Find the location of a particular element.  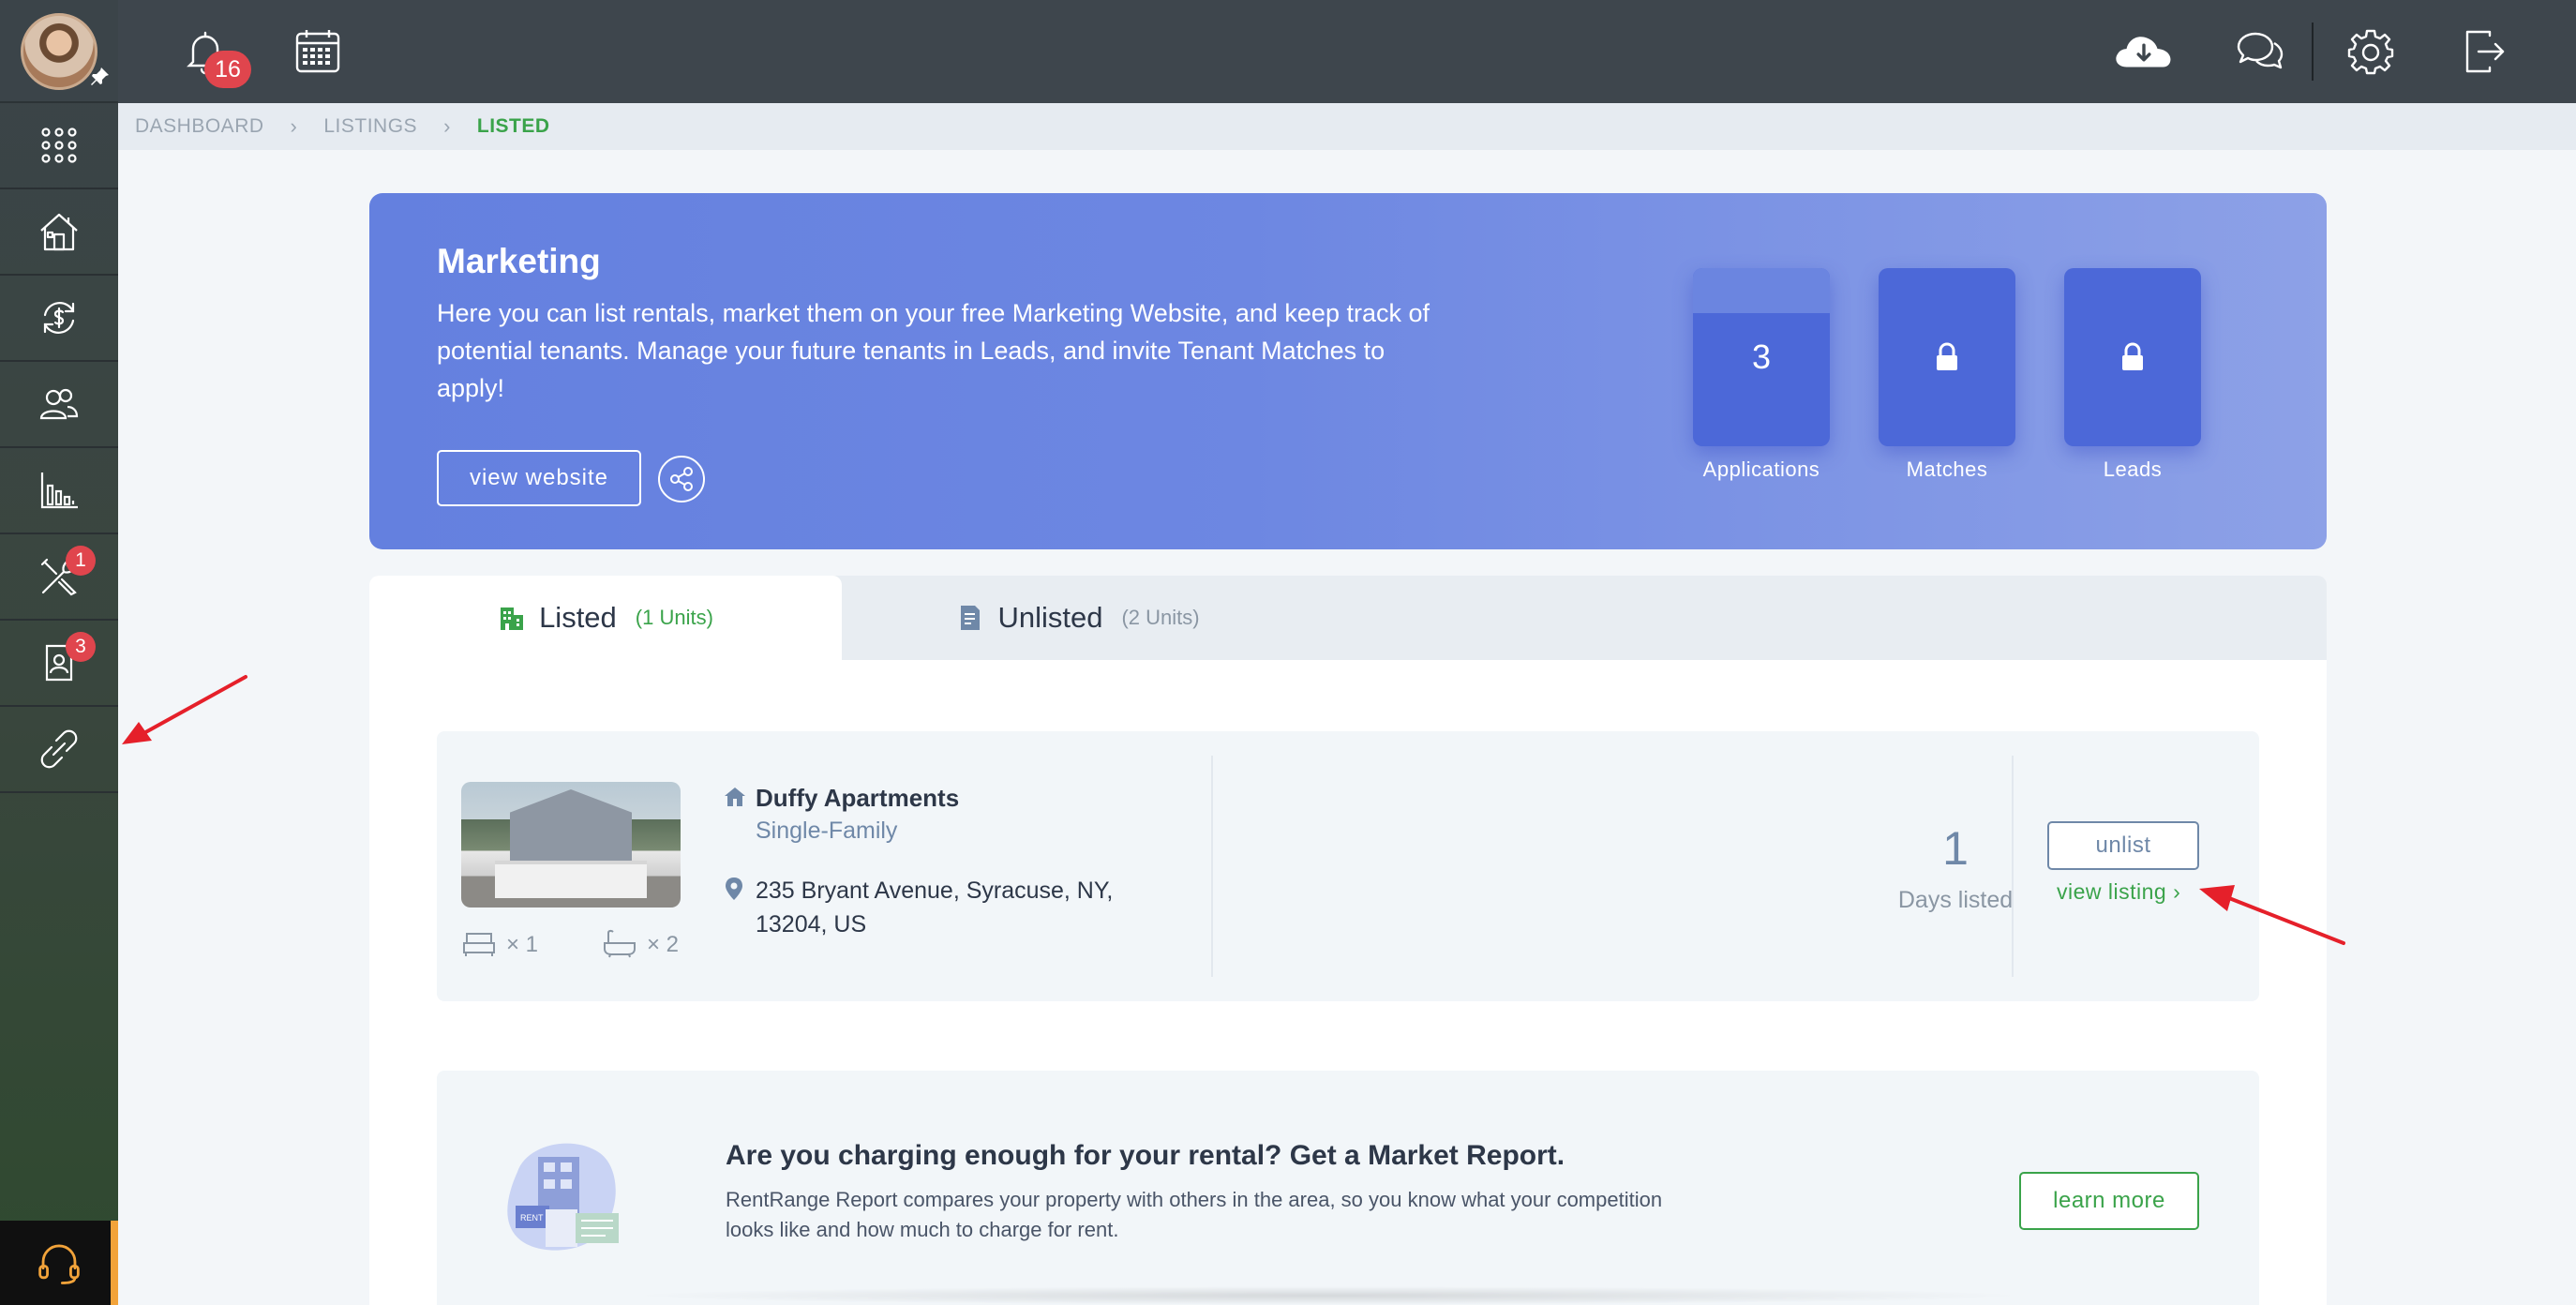

applications-card: 3 is located at coordinates (1762, 357).